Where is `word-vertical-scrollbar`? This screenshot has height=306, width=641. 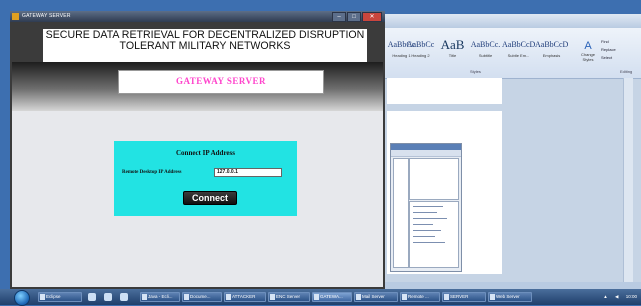 word-vertical-scrollbar is located at coordinates (628, 183).